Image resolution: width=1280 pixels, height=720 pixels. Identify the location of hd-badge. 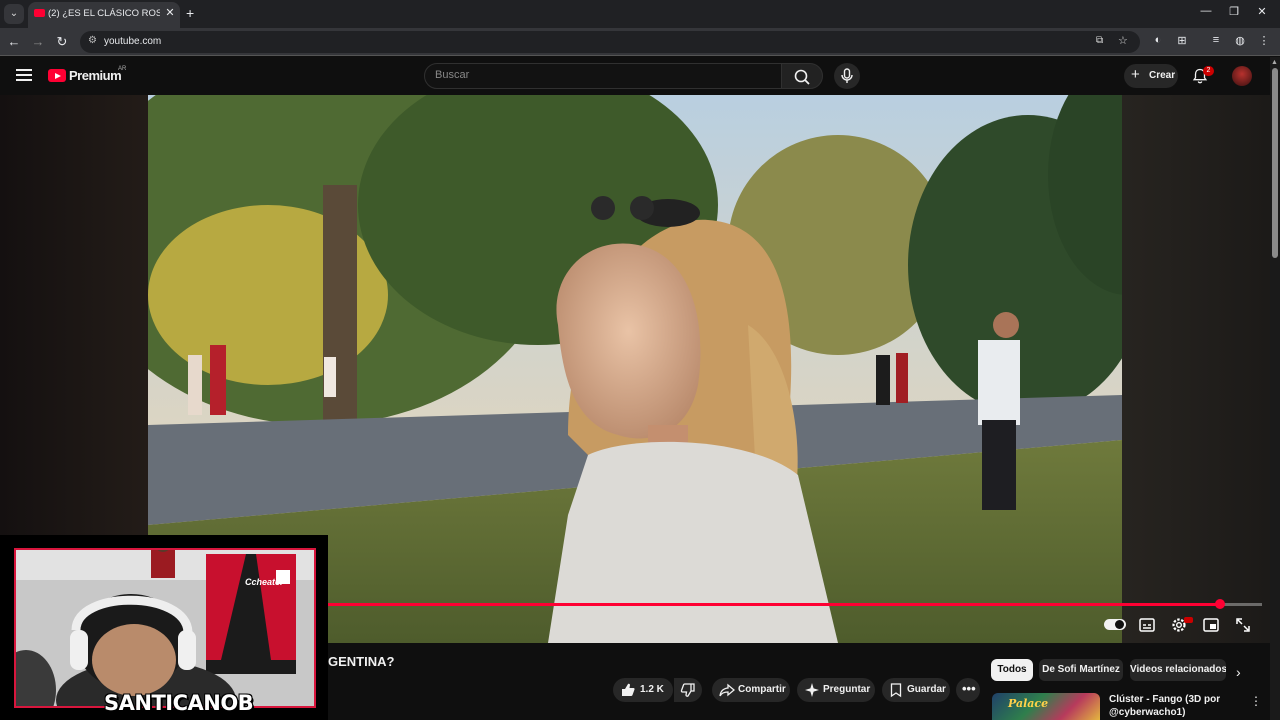
(1188, 620).